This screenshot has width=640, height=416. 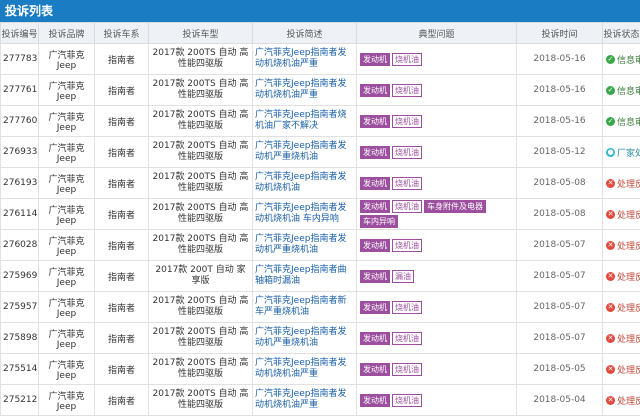 What do you see at coordinates (305, 276) in the screenshot?
I see `brief-link: 广汽菲克Jeep指南者曲轴箱时漏油` at bounding box center [305, 276].